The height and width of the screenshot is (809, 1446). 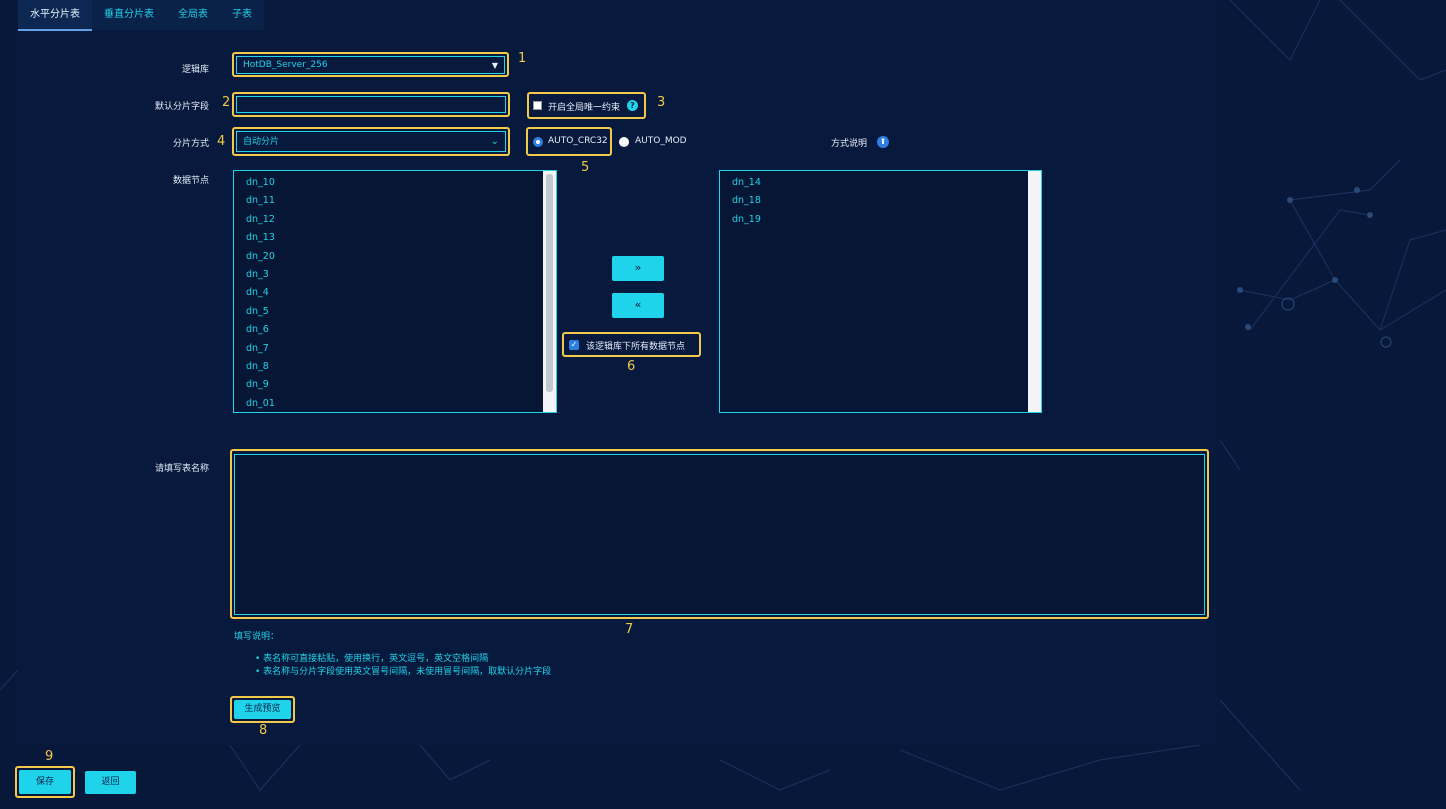 What do you see at coordinates (371, 104) in the screenshot?
I see `default-shard-field-input` at bounding box center [371, 104].